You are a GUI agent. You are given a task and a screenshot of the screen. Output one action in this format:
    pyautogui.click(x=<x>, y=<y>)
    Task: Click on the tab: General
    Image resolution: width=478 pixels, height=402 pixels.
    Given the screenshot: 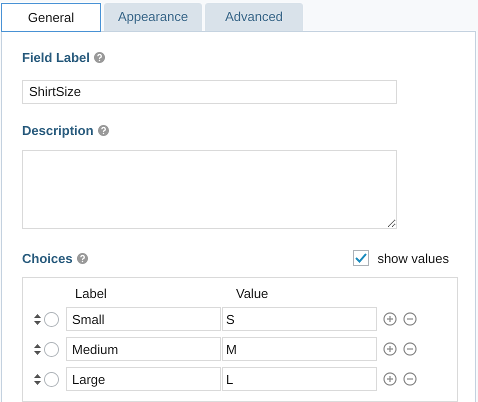 What is the action you would take?
    pyautogui.click(x=51, y=17)
    